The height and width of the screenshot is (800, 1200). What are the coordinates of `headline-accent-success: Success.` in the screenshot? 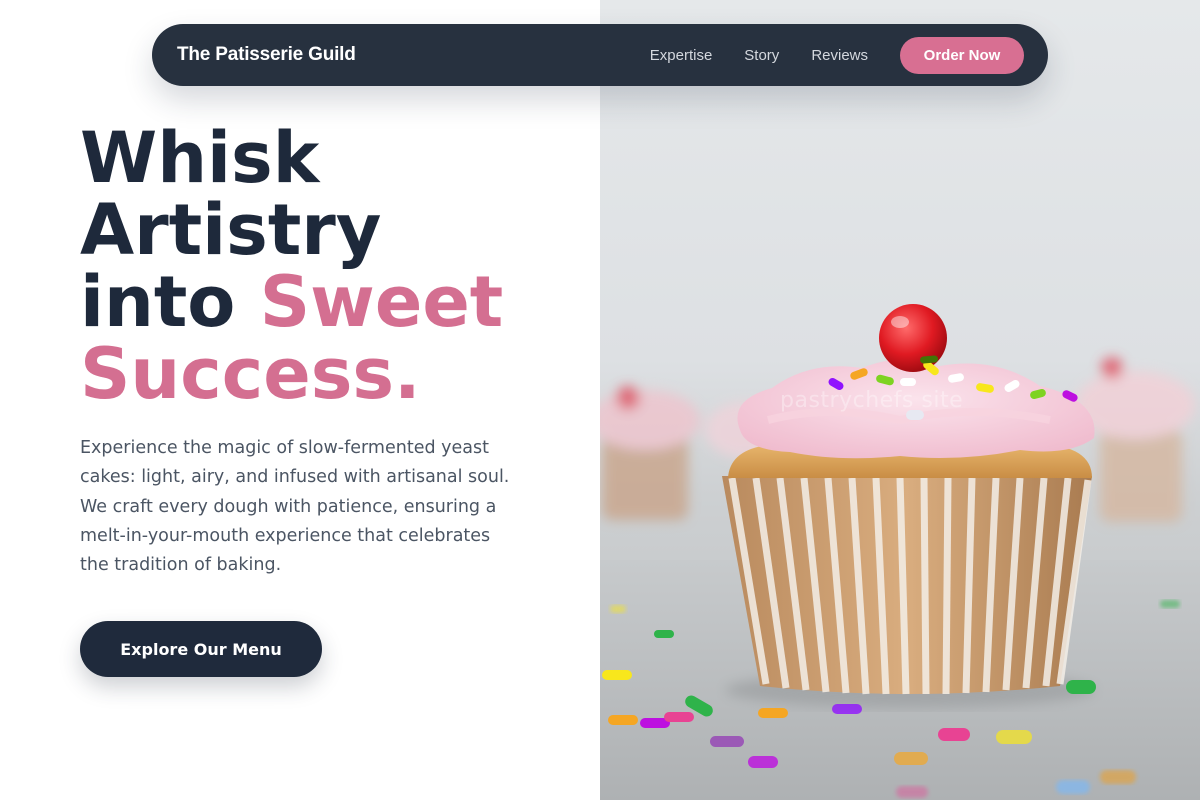 It's located at (250, 374).